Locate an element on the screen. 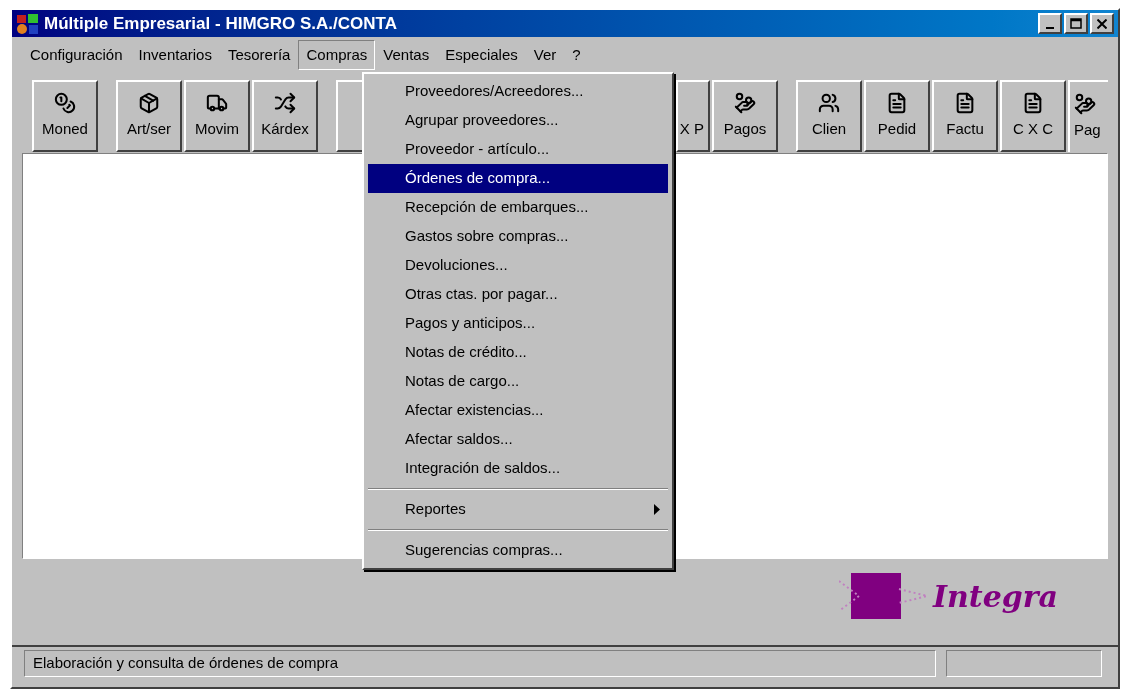  toolbar-button: Pagos is located at coordinates (745, 116).